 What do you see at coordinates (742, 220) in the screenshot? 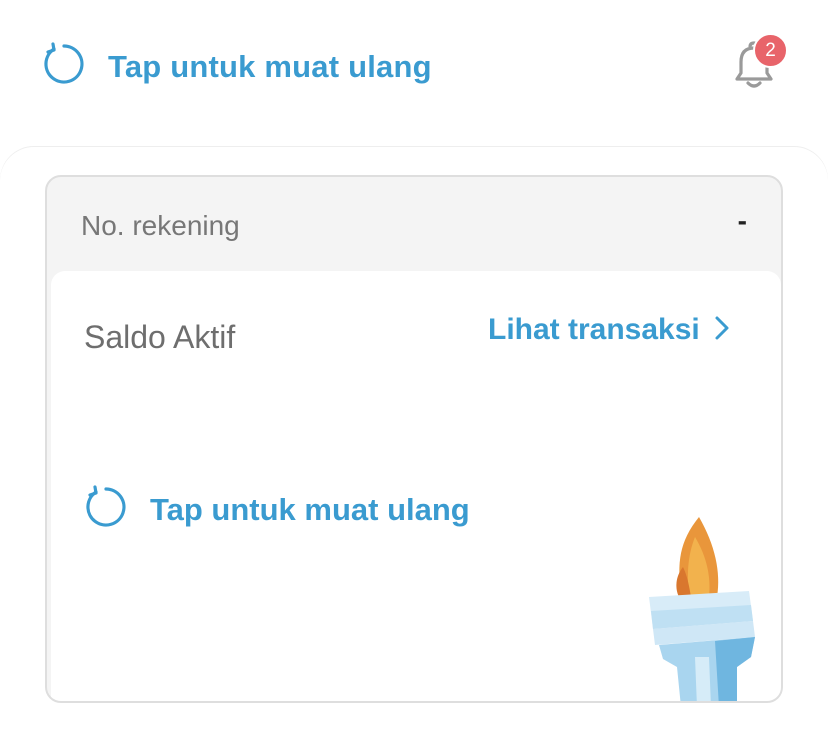
I see `account-number-value: -` at bounding box center [742, 220].